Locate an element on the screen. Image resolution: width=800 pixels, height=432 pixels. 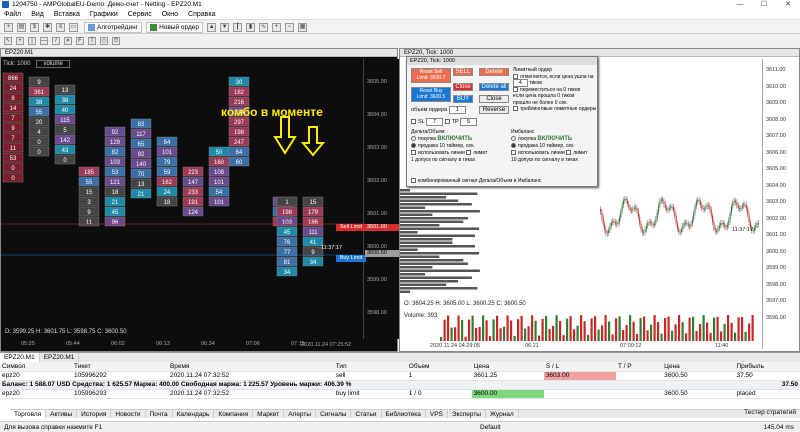
later-input: 0 is located at coordinates (556, 103).